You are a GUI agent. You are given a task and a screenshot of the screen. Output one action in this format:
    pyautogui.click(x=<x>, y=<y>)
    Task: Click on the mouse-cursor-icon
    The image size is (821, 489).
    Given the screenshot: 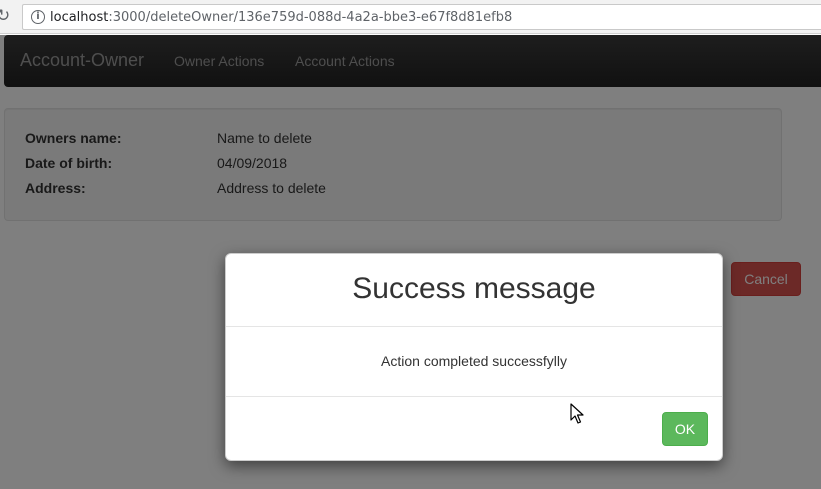 What is the action you would take?
    pyautogui.click(x=577, y=413)
    